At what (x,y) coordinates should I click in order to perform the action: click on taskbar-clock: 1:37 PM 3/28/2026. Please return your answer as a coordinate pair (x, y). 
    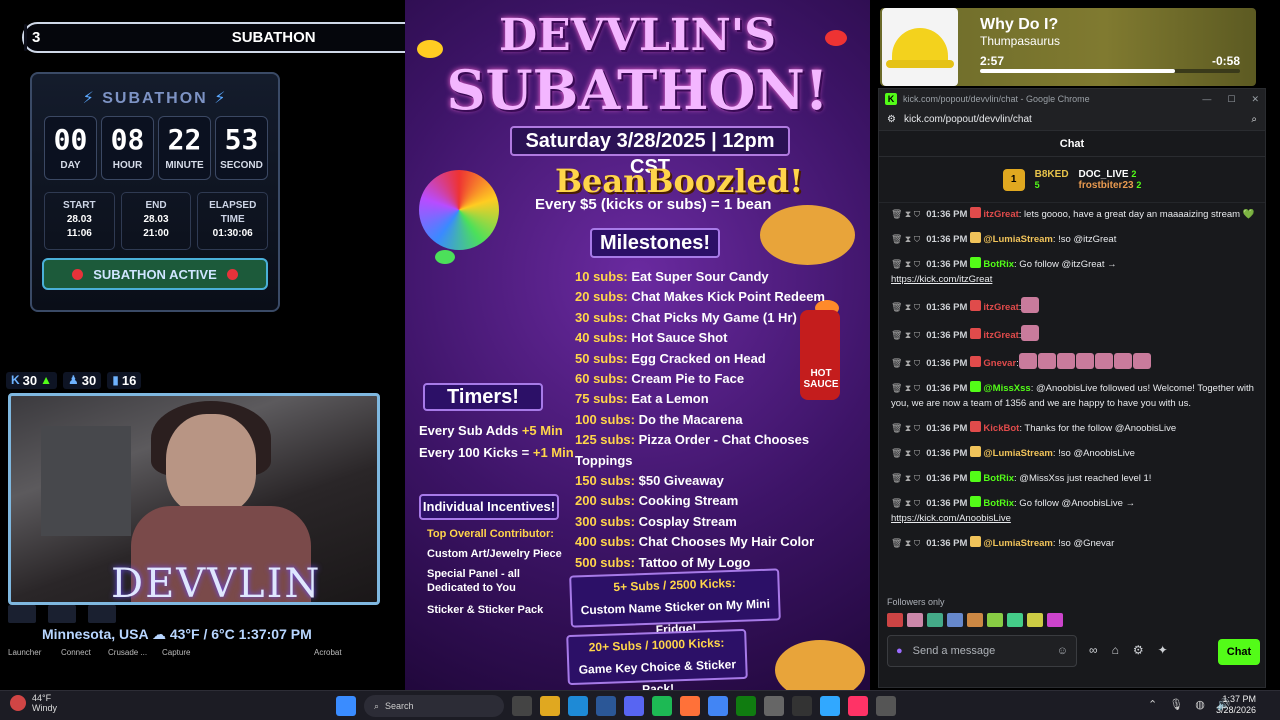
    Looking at the image, I should click on (1236, 705).